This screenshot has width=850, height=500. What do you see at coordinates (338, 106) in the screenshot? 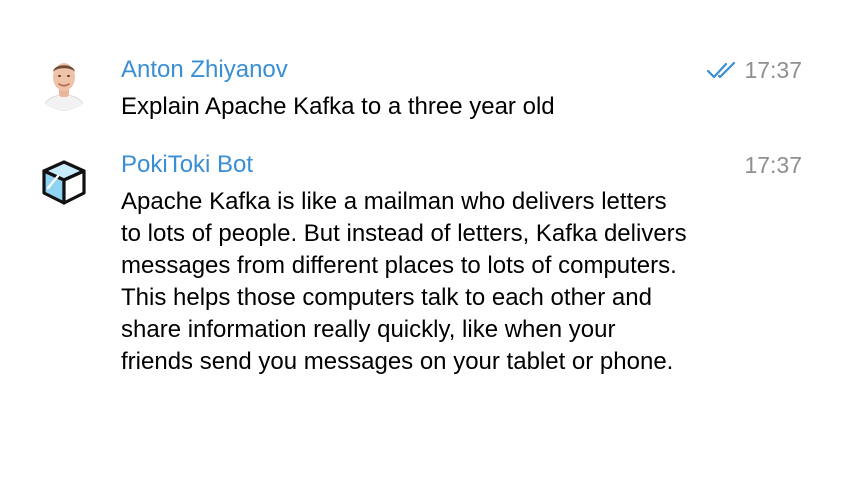
I see `message-text: Explain Apache Kafka to a three year old` at bounding box center [338, 106].